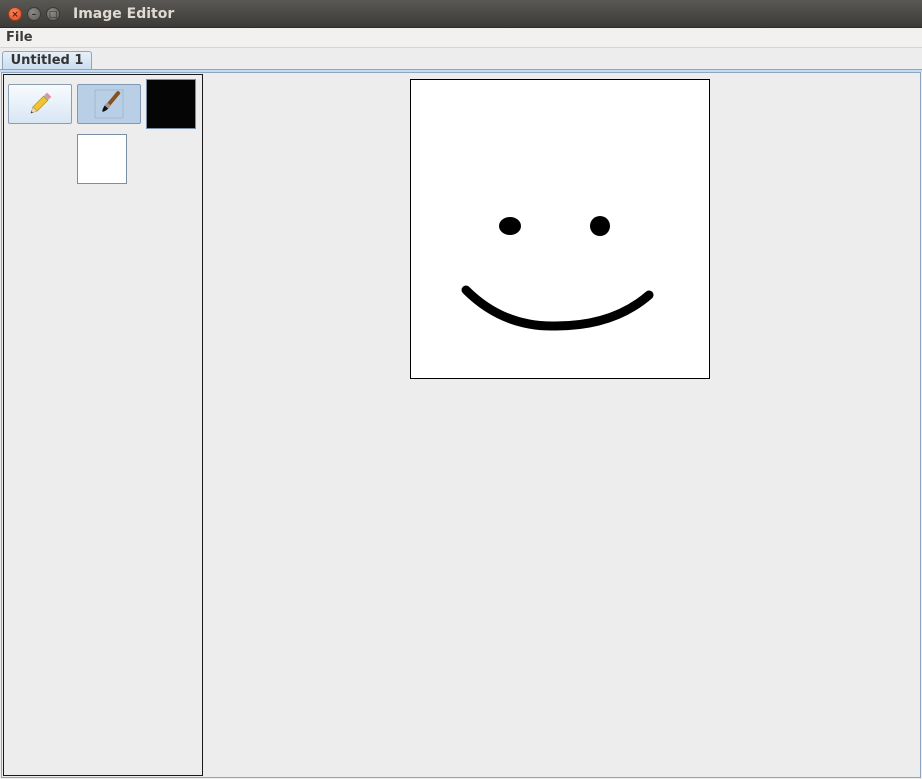 The image size is (922, 779). Describe the element at coordinates (53, 14) in the screenshot. I see `maximize-window-button: □` at that location.